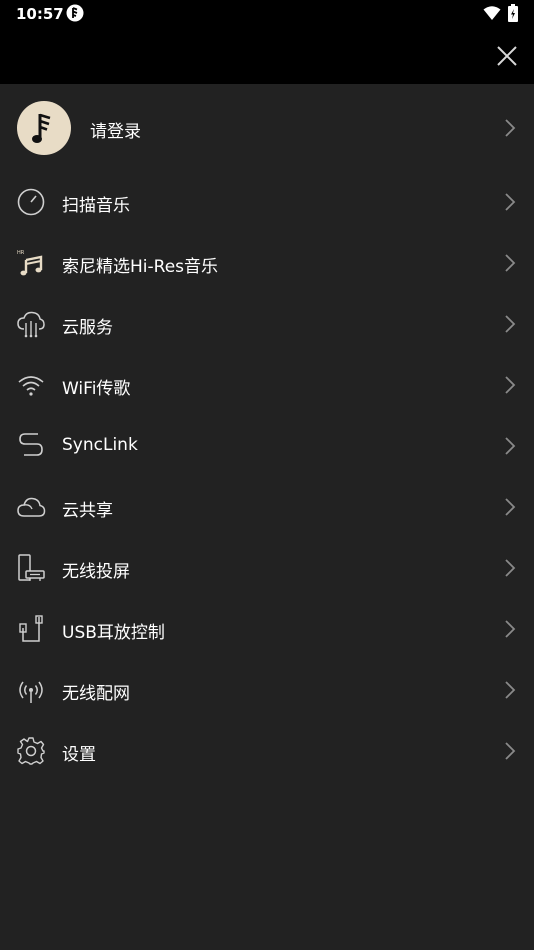  What do you see at coordinates (79, 755) in the screenshot?
I see `menu-item-label: 设置` at bounding box center [79, 755].